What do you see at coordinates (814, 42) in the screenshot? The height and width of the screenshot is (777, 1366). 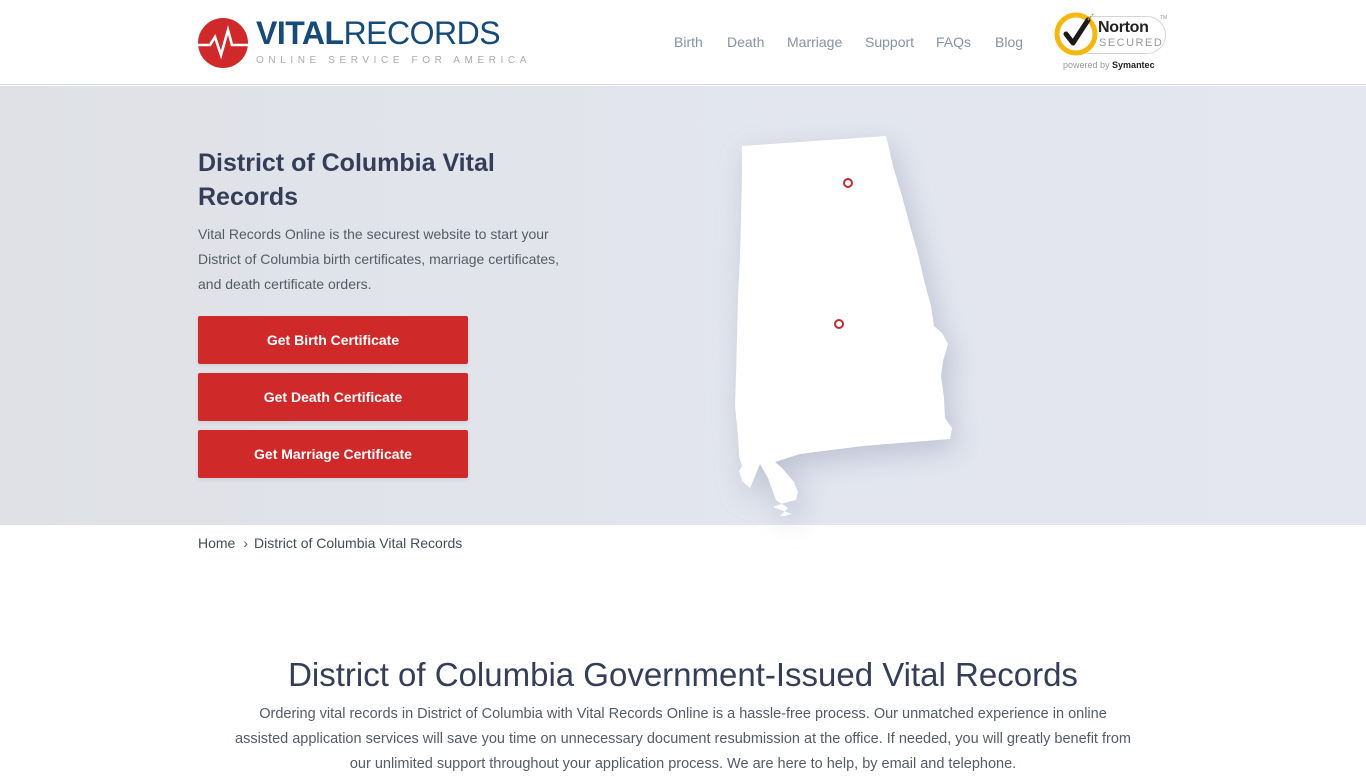 I see `nav-marriage: Marriage` at bounding box center [814, 42].